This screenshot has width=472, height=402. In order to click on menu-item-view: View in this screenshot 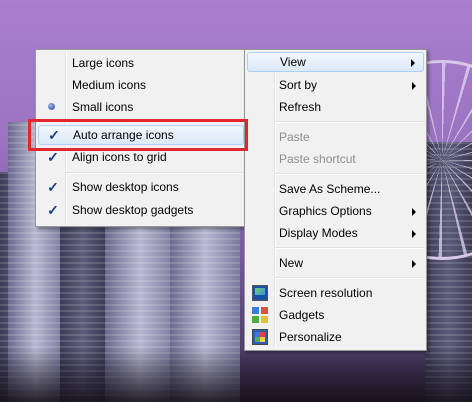, I will do `click(335, 62)`.